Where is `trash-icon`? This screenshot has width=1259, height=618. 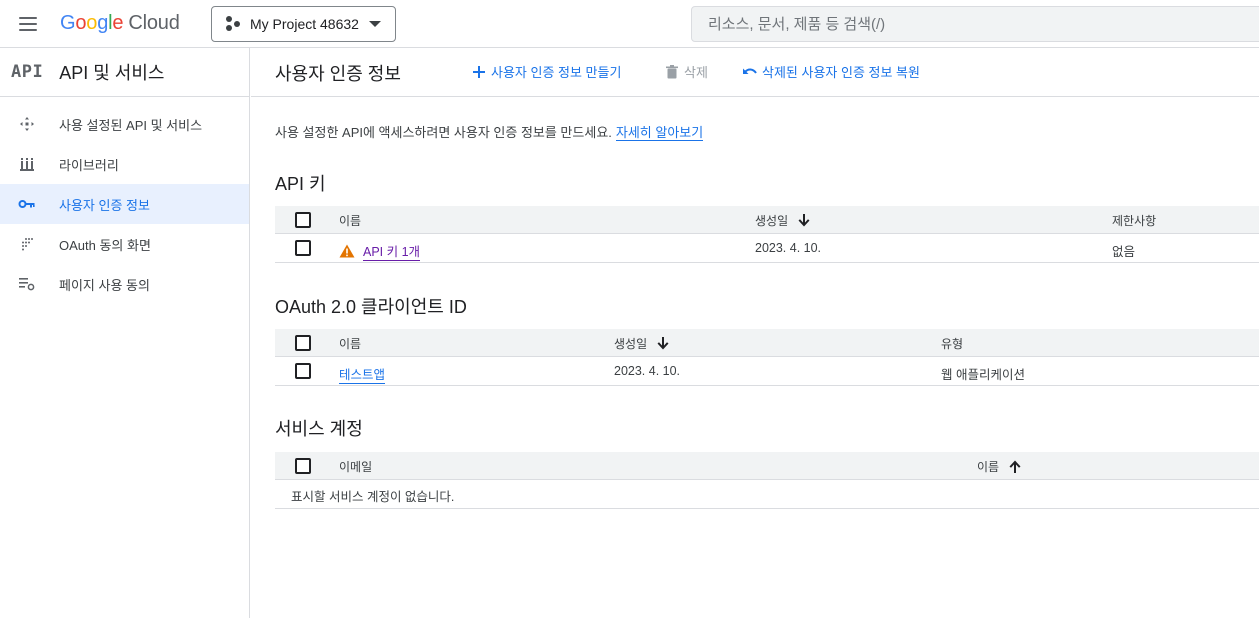
trash-icon is located at coordinates (672, 72).